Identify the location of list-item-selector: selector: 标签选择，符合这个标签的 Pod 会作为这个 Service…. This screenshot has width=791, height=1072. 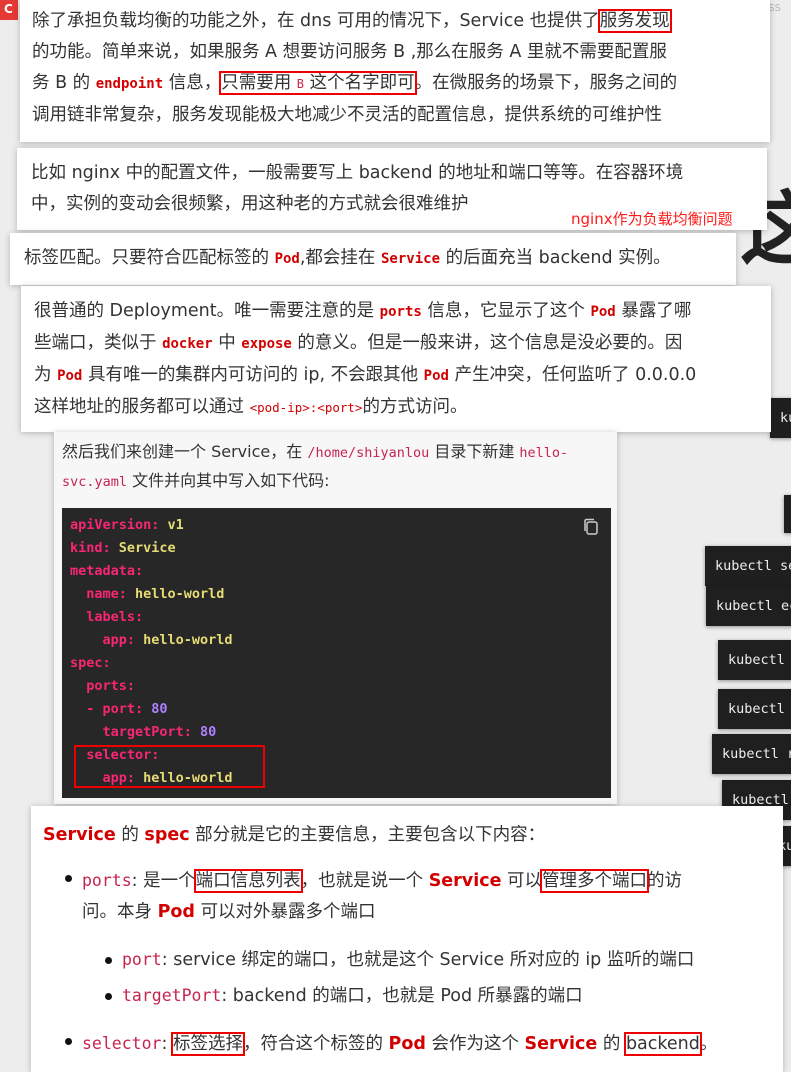
(407, 1044).